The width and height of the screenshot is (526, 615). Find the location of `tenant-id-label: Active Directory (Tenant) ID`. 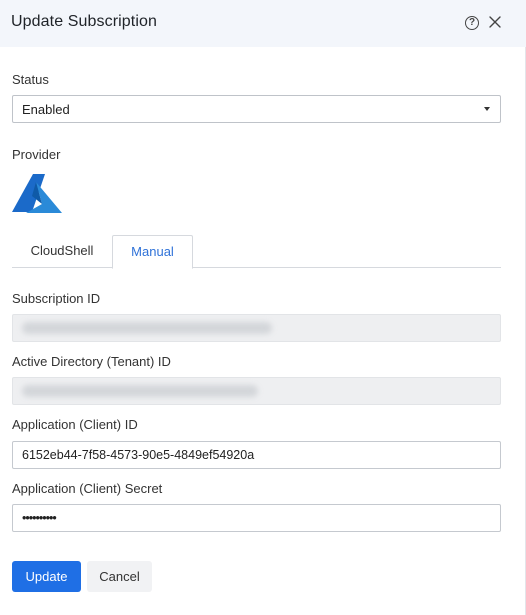

tenant-id-label: Active Directory (Tenant) ID is located at coordinates (91, 361).